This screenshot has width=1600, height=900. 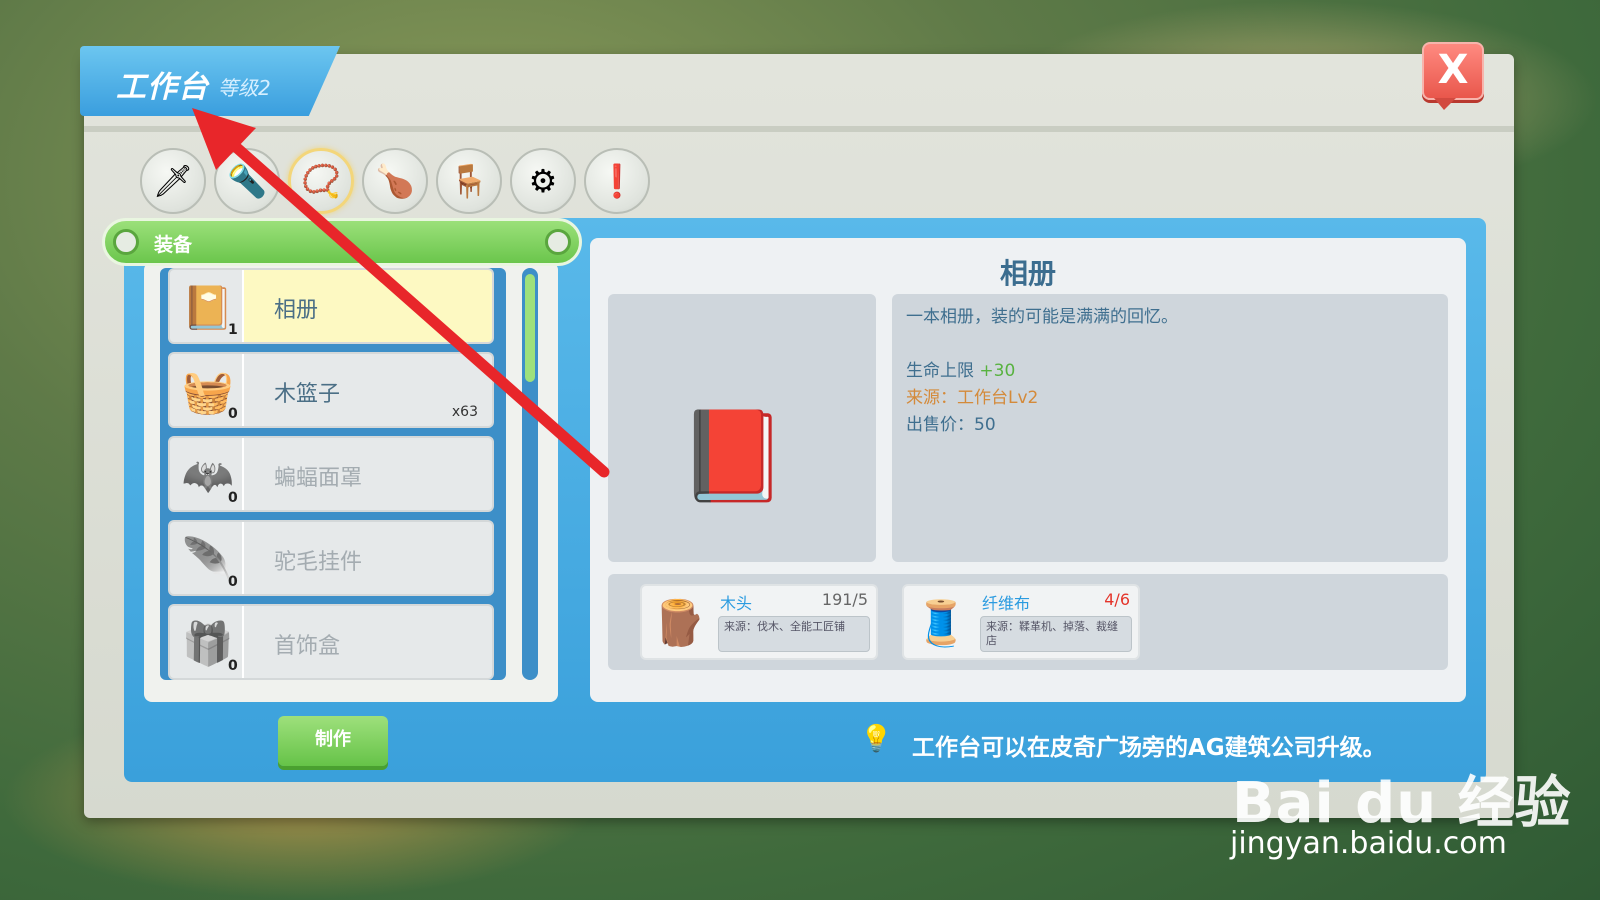 What do you see at coordinates (997, 371) in the screenshot?
I see `stat-value: +30` at bounding box center [997, 371].